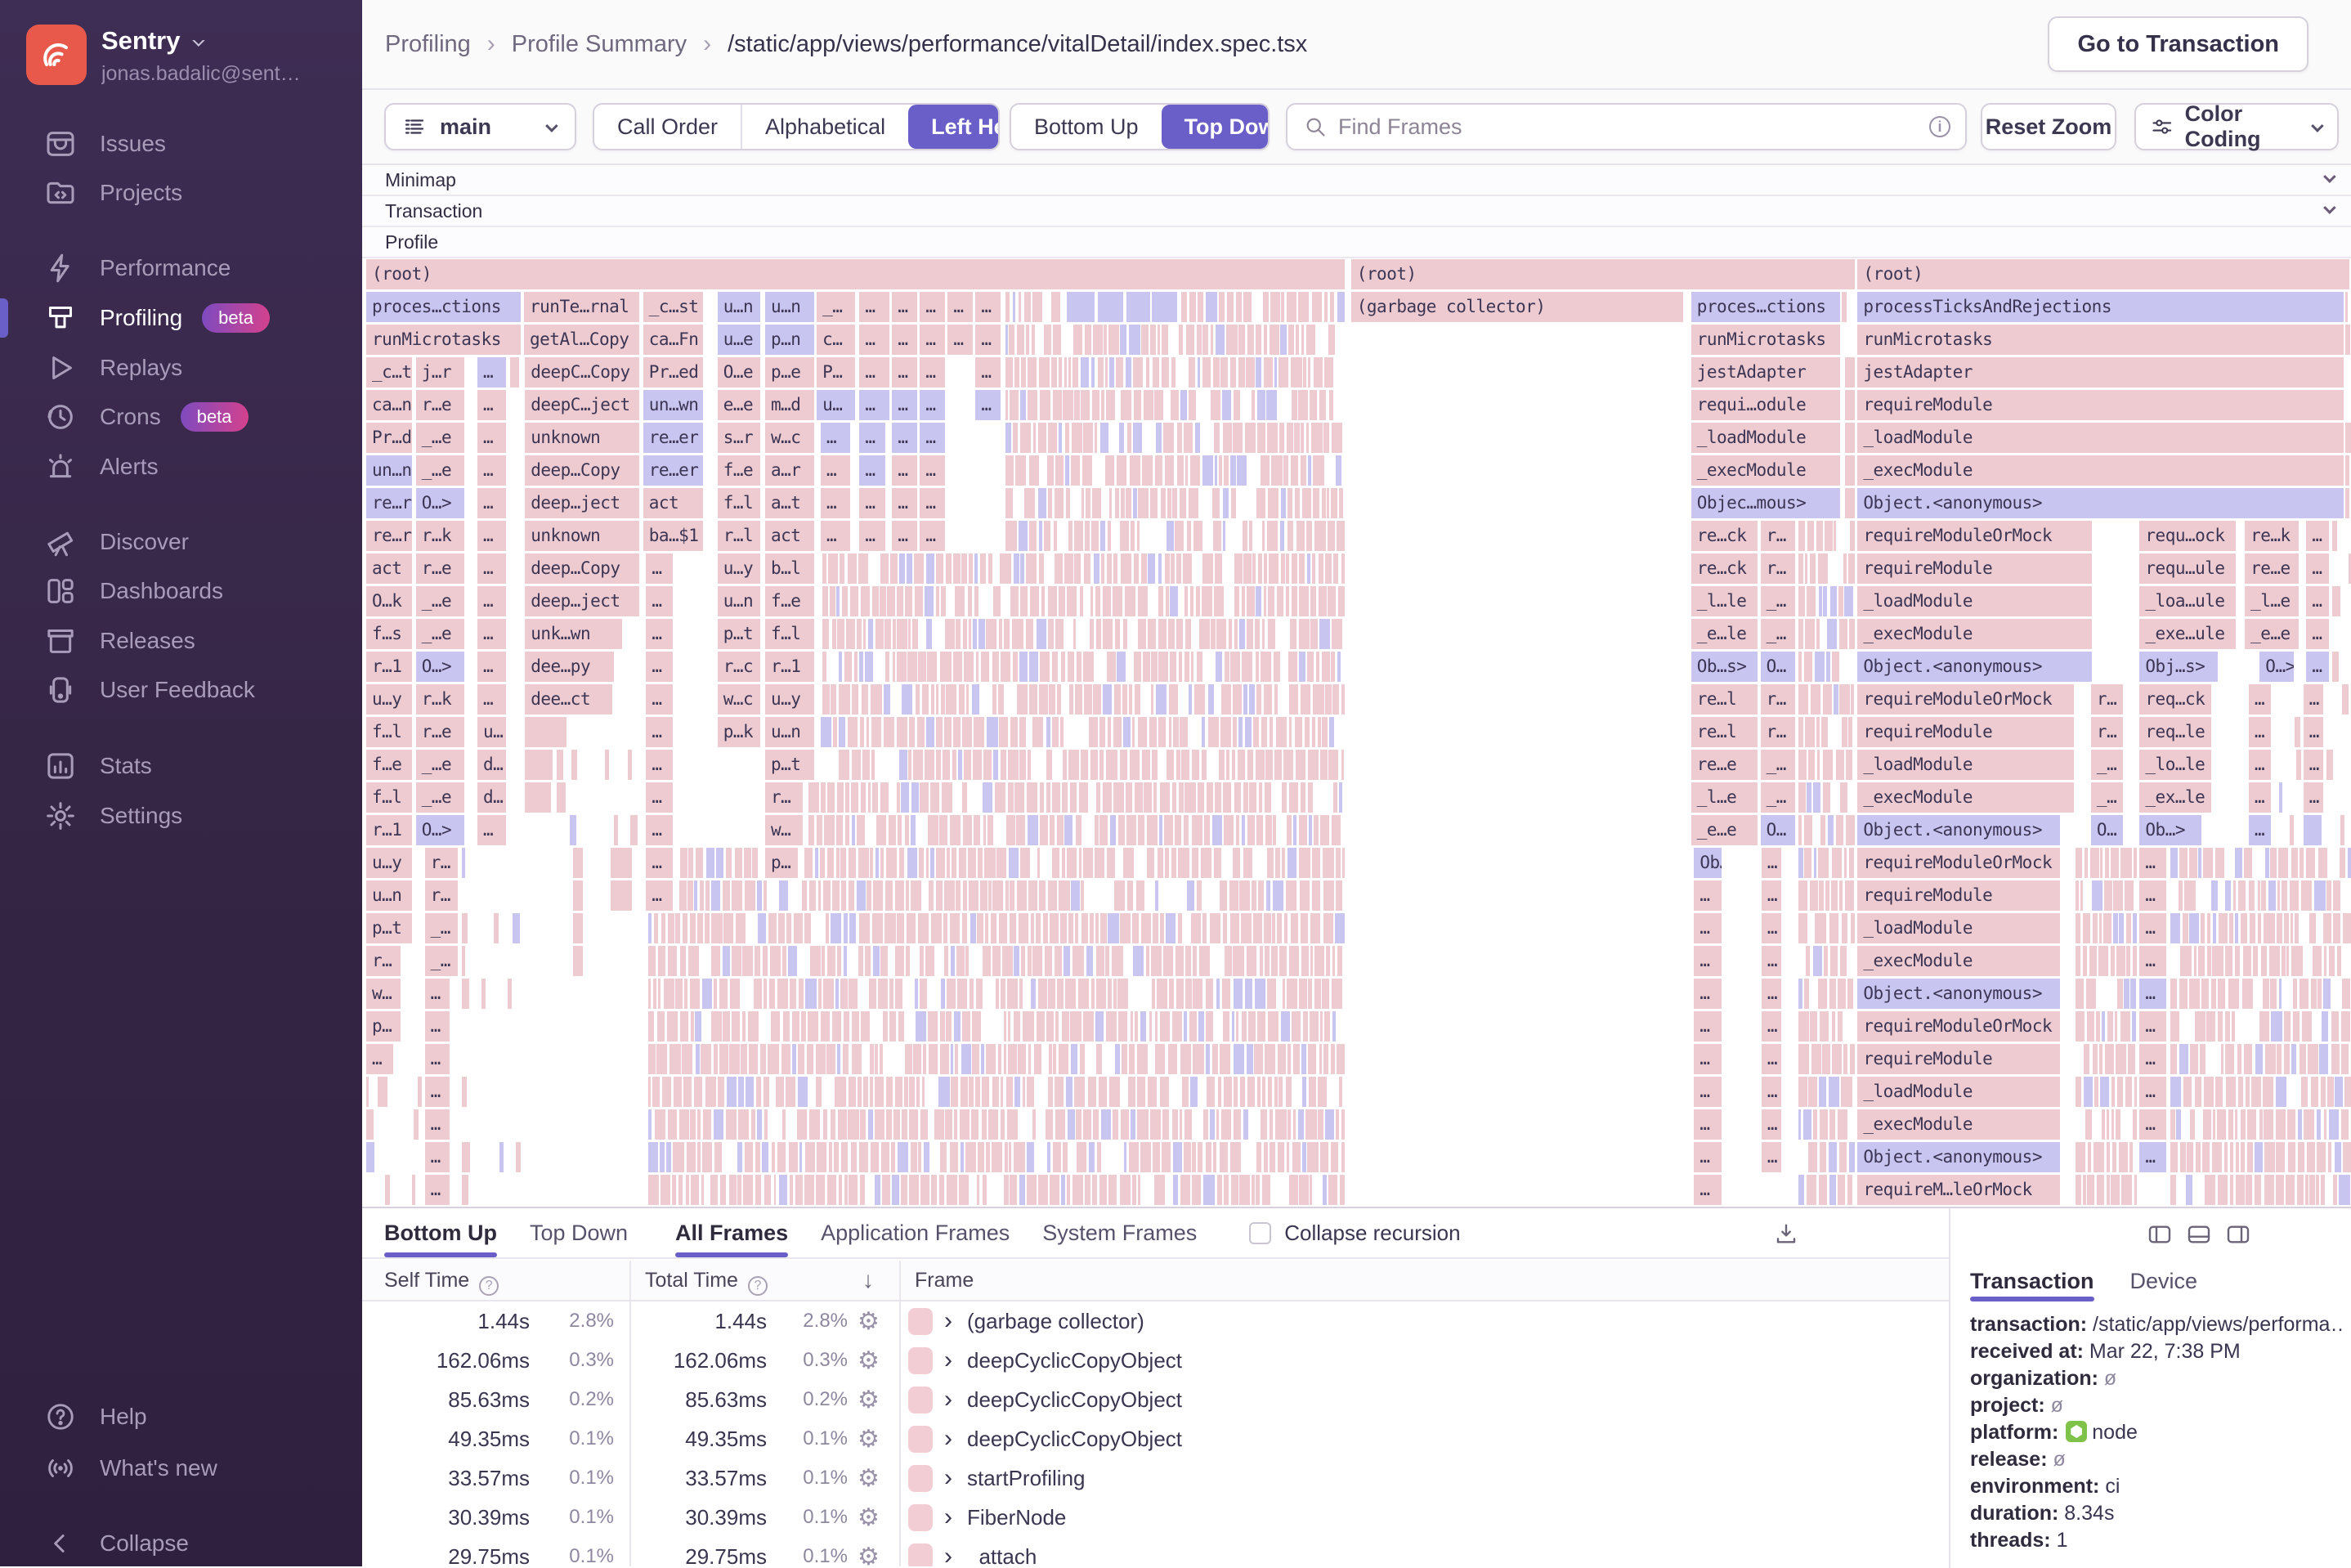 The width and height of the screenshot is (2351, 1568). What do you see at coordinates (1765, 340) in the screenshot?
I see `flame-cell: runMicrotasks` at bounding box center [1765, 340].